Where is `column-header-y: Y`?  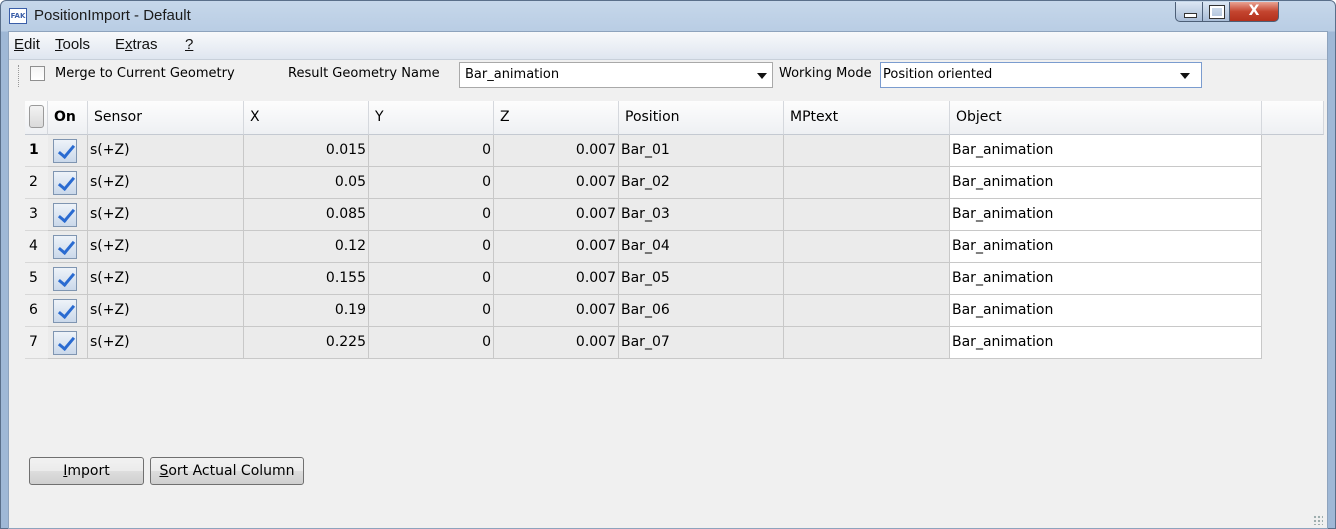
column-header-y: Y is located at coordinates (431, 118).